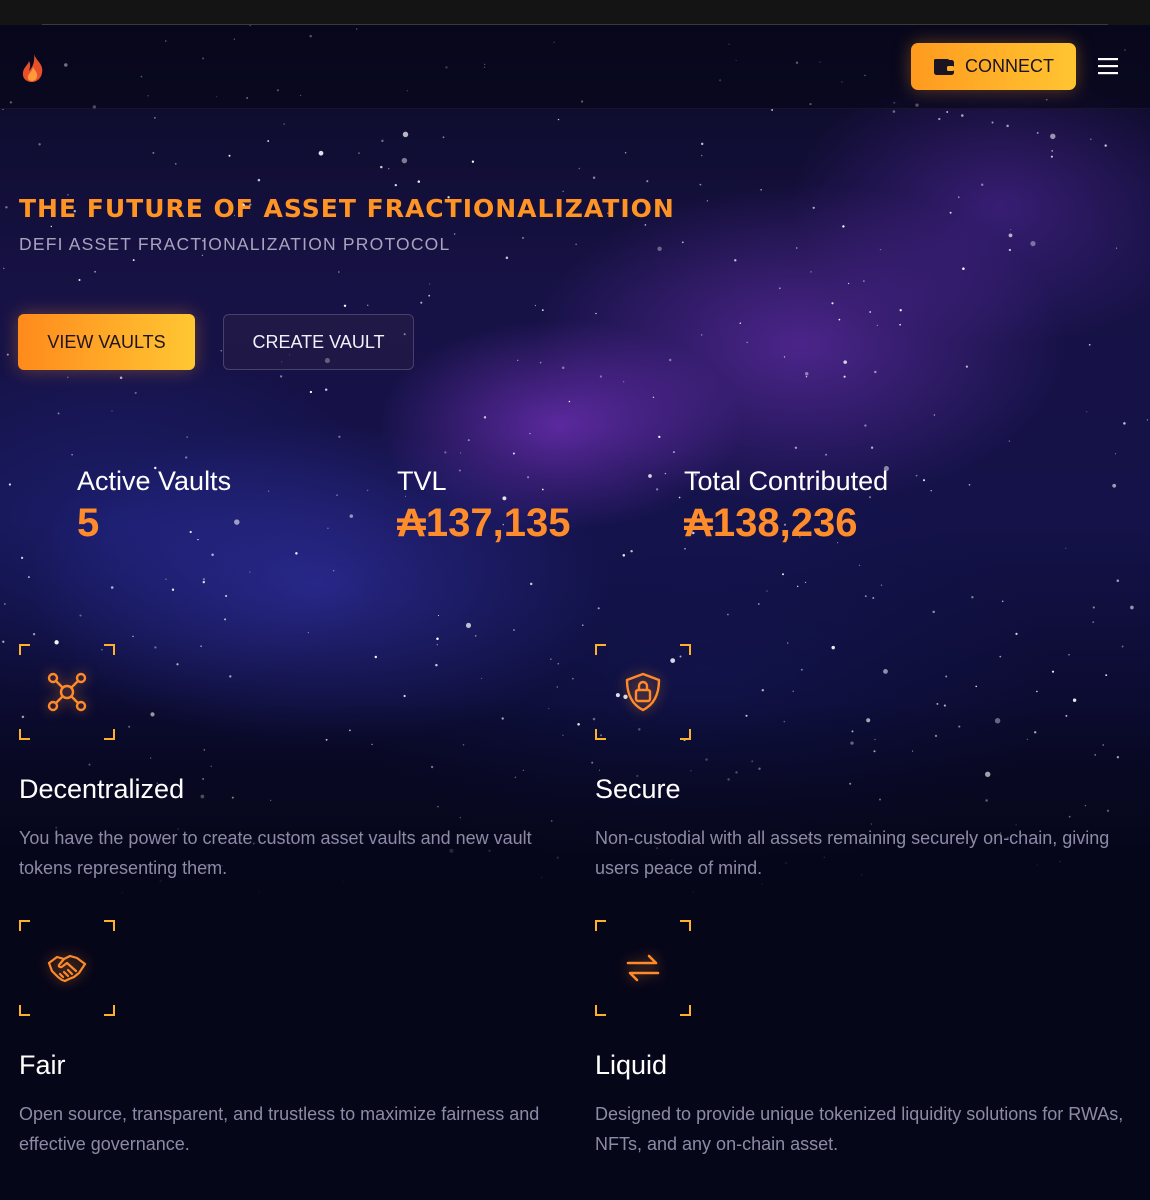 Image resolution: width=1150 pixels, height=1200 pixels. I want to click on connect-wallet-button: CONNECT, so click(993, 66).